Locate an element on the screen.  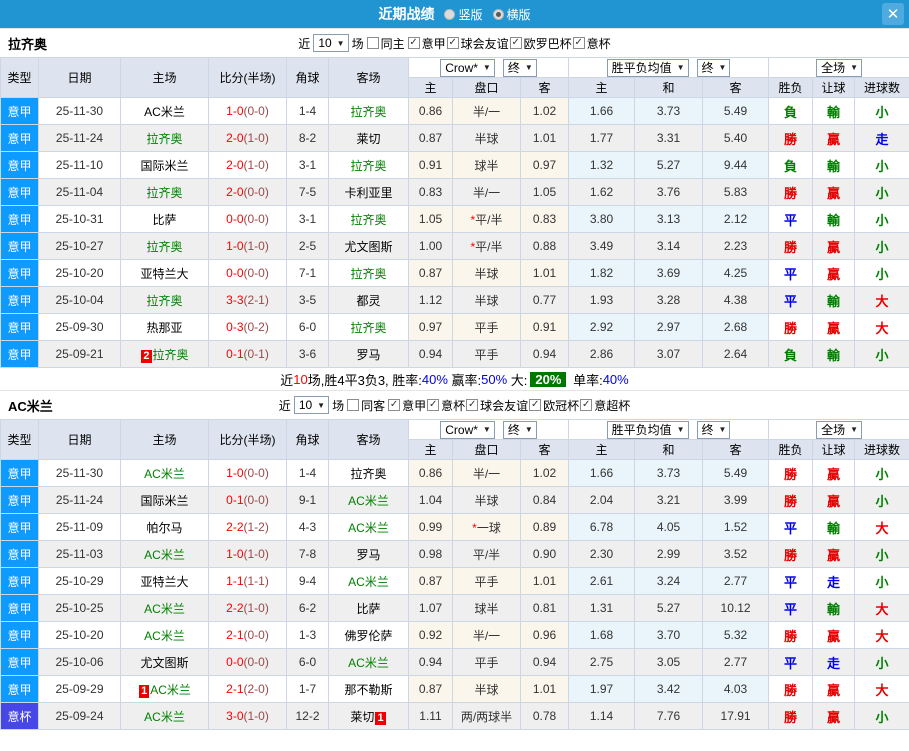
away-team-cell: 佛罗伦萨 is located at coordinates (368, 635).